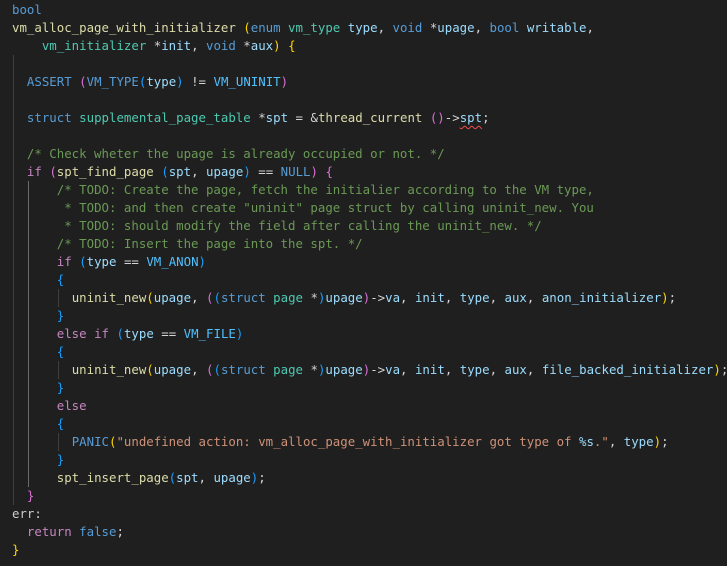 This screenshot has width=727, height=566. What do you see at coordinates (378, 297) in the screenshot?
I see `code-token: ->` at bounding box center [378, 297].